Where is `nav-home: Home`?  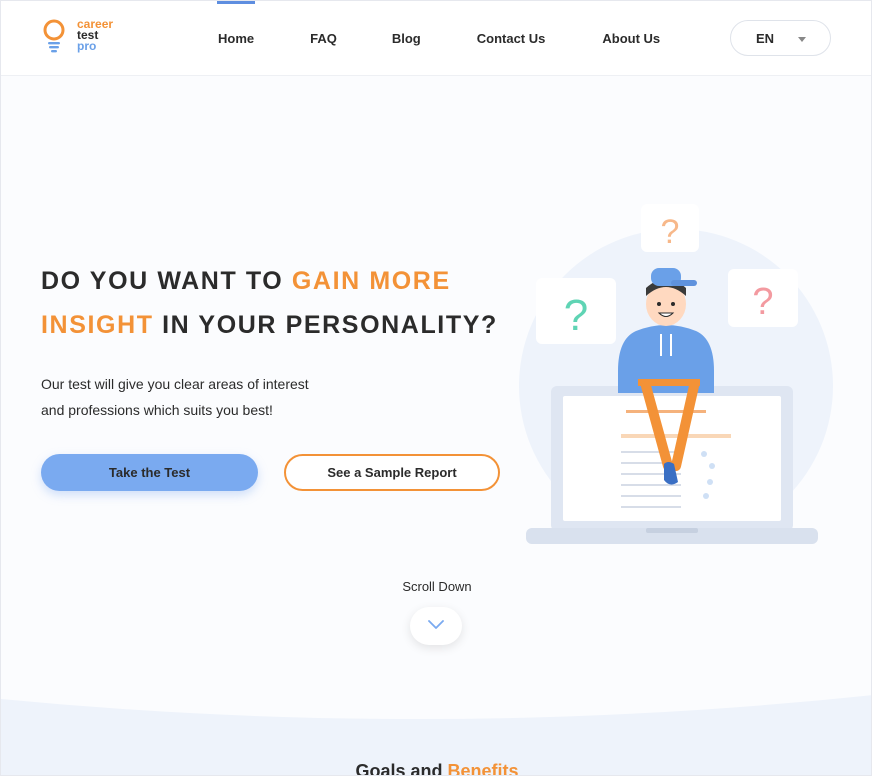 nav-home: Home is located at coordinates (236, 38).